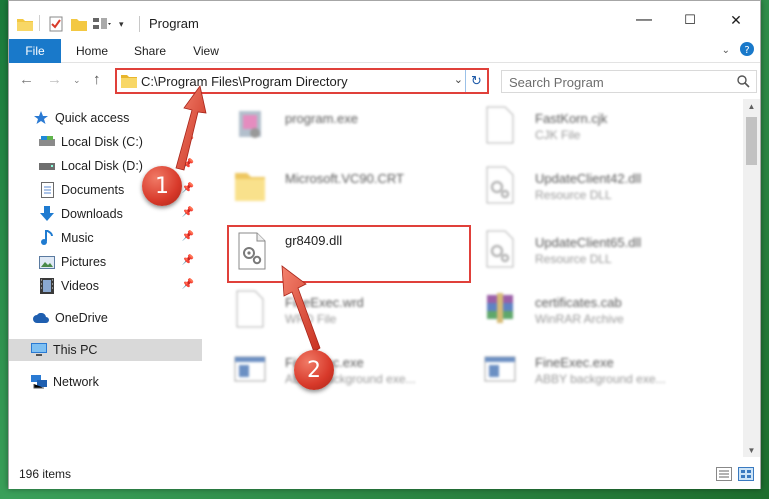 This screenshot has width=769, height=499. Describe the element at coordinates (248, 219) in the screenshot. I see `annotation-arrows` at that location.